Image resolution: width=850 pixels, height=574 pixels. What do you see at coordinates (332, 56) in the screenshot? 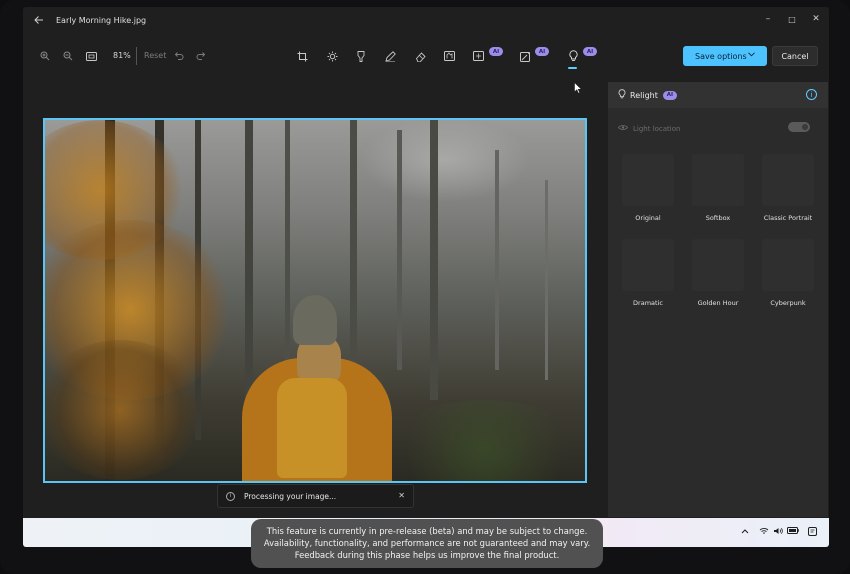
I see `brightness-icon` at bounding box center [332, 56].